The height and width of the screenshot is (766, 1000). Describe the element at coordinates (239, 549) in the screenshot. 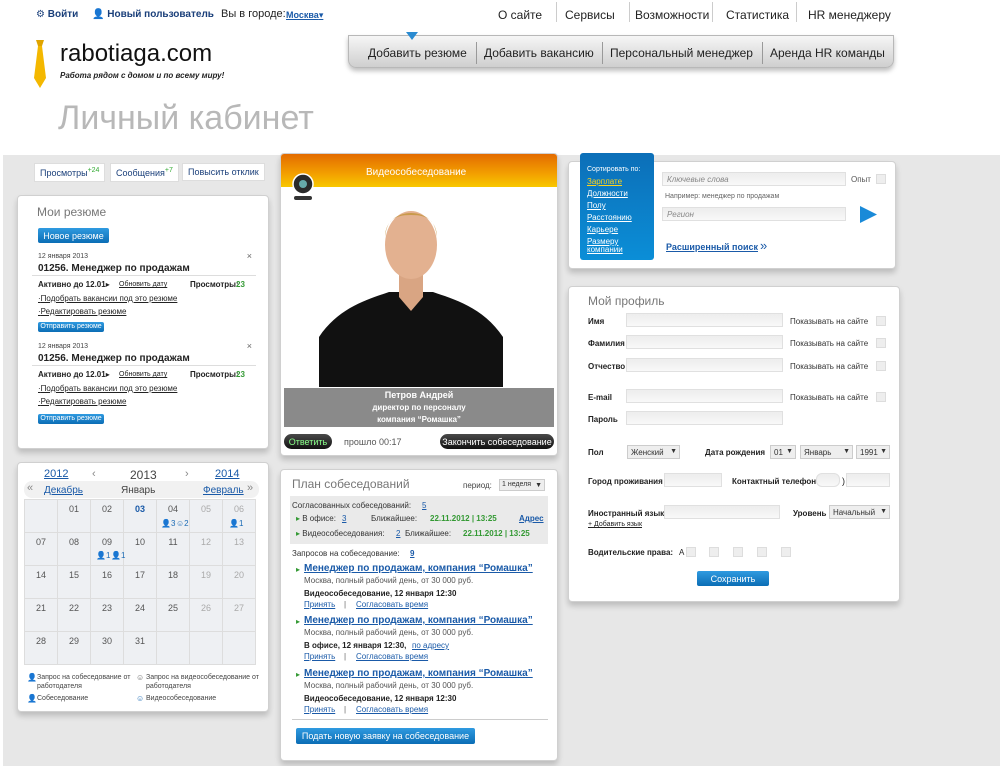

I see `calendar-day: 13` at that location.